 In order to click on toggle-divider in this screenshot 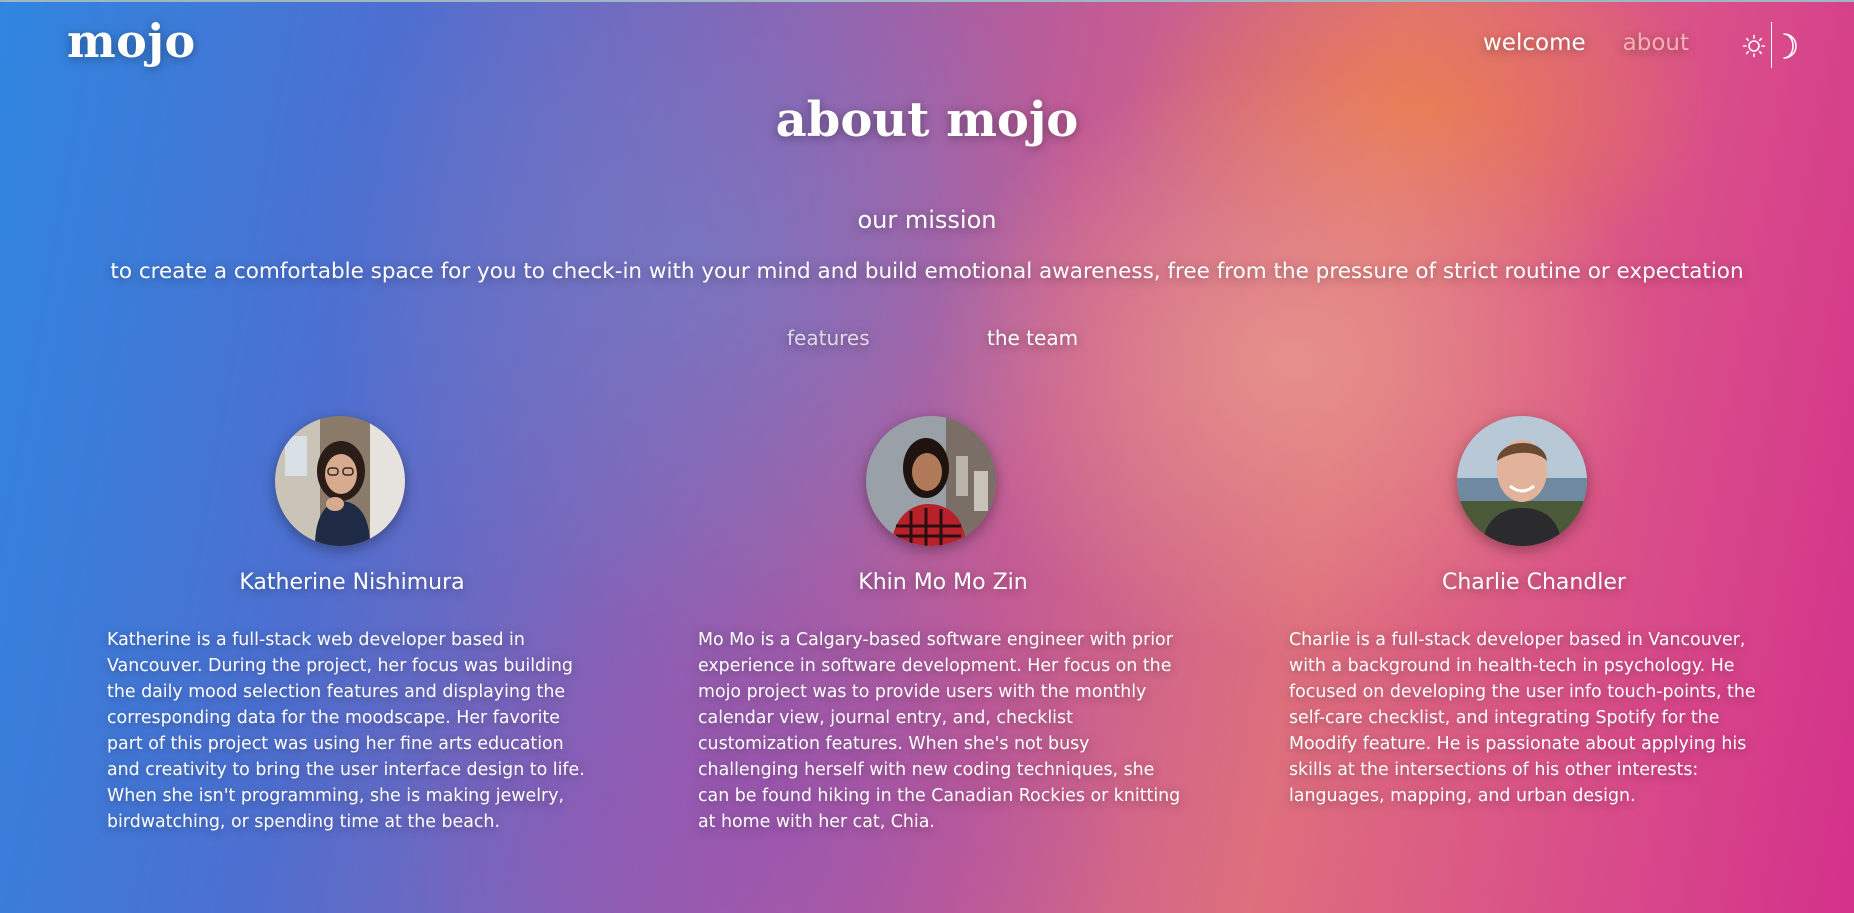, I will do `click(1771, 45)`.